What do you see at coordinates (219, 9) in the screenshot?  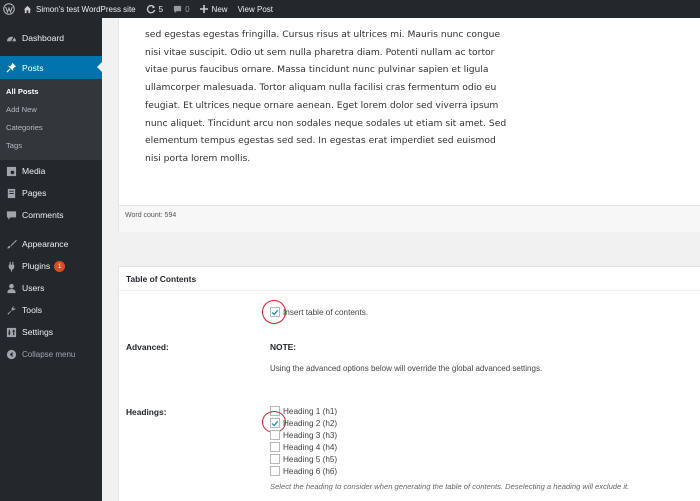 I see `new-label: New` at bounding box center [219, 9].